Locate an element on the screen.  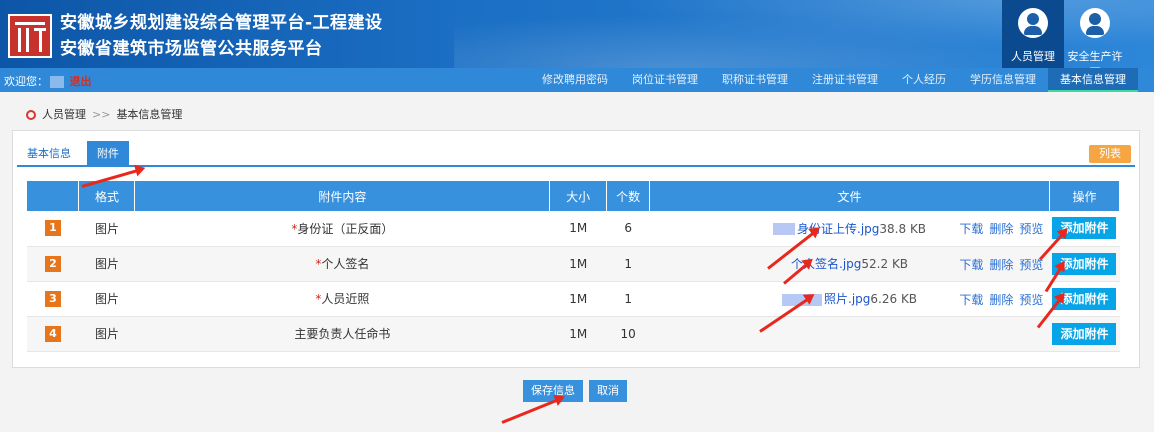
platform-logo is located at coordinates (30, 36).